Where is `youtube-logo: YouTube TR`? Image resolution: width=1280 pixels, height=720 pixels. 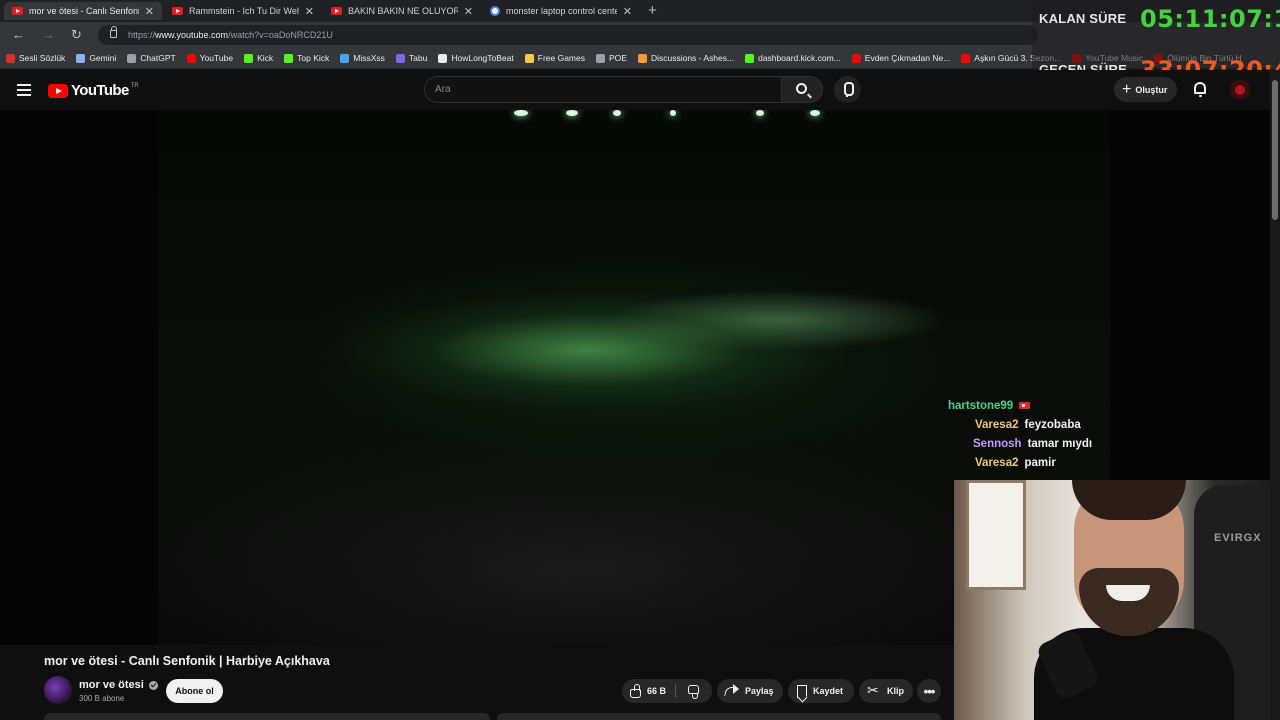 youtube-logo: YouTube TR is located at coordinates (93, 90).